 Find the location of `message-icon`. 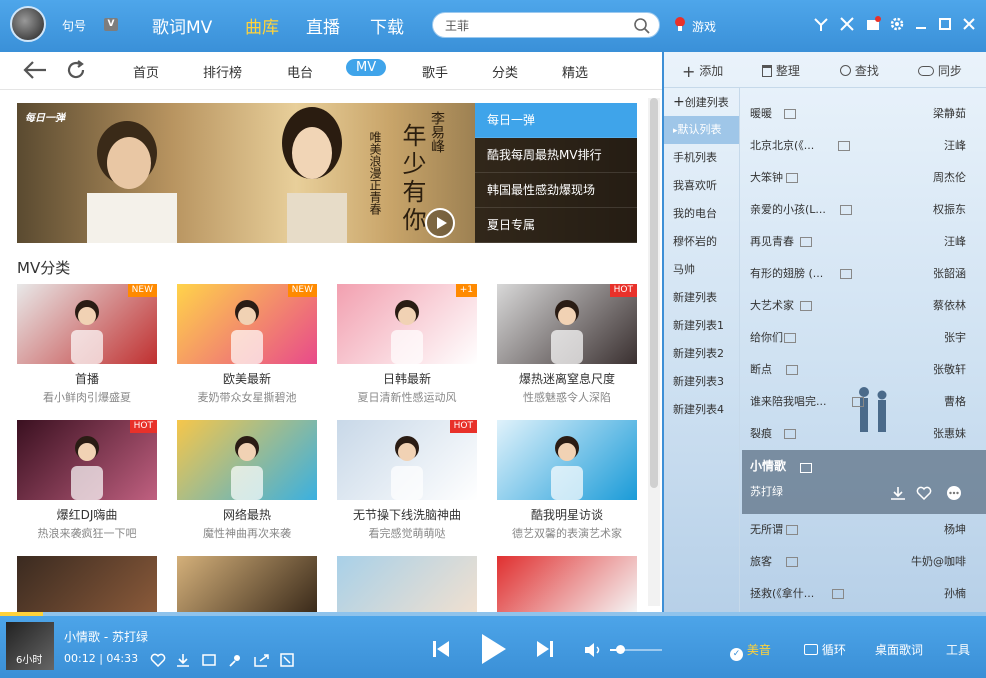

message-icon is located at coordinates (873, 24).